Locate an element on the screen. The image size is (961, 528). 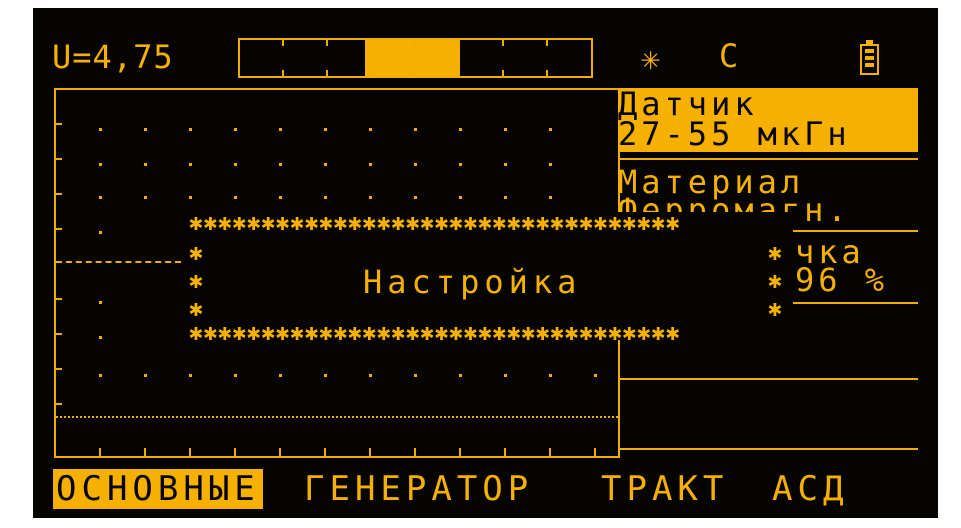
level-bar is located at coordinates (415, 58).